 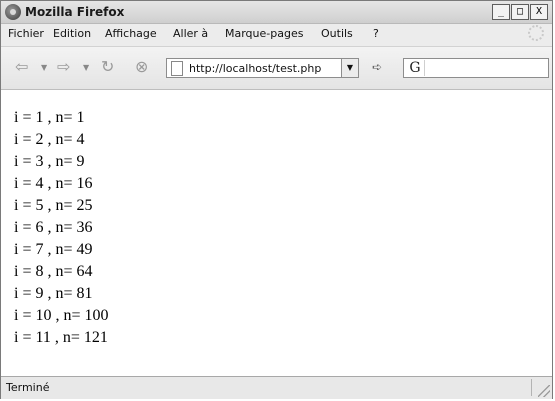 I want to click on window-title: Mozilla Firefox, so click(x=75, y=12).